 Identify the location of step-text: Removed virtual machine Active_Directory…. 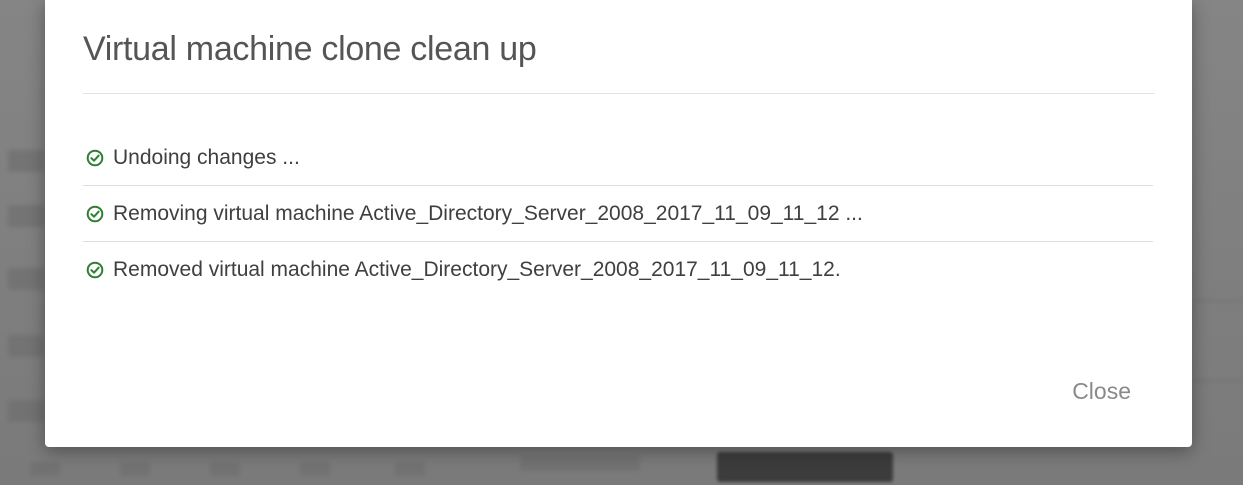
(477, 269).